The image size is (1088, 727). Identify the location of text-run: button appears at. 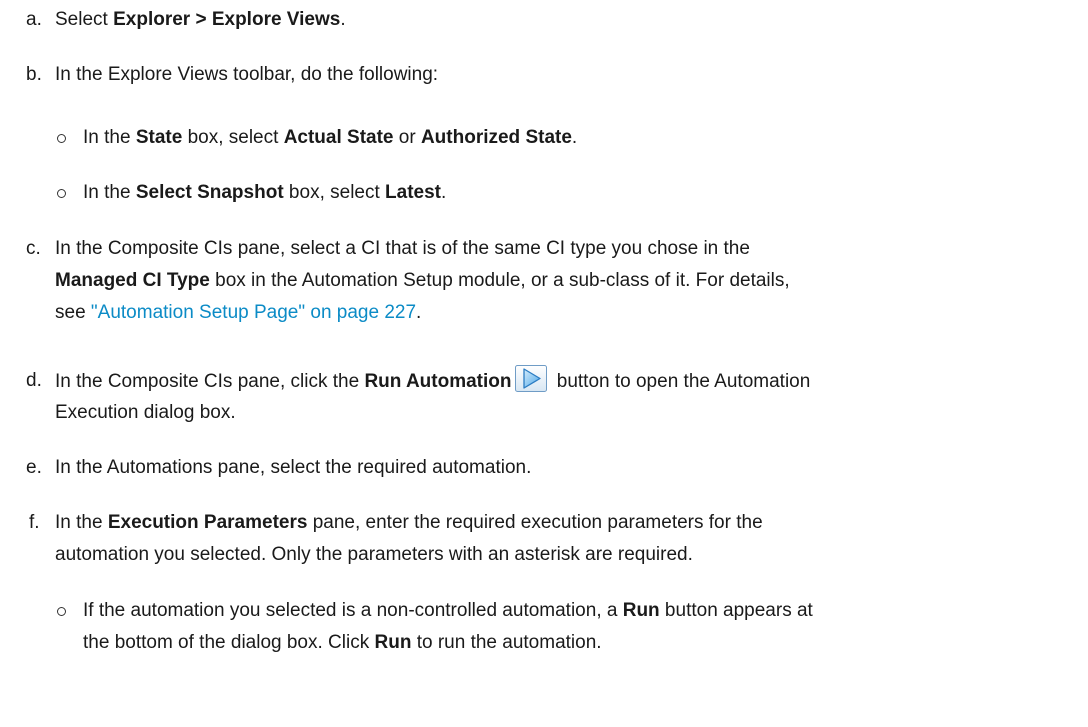
(736, 610).